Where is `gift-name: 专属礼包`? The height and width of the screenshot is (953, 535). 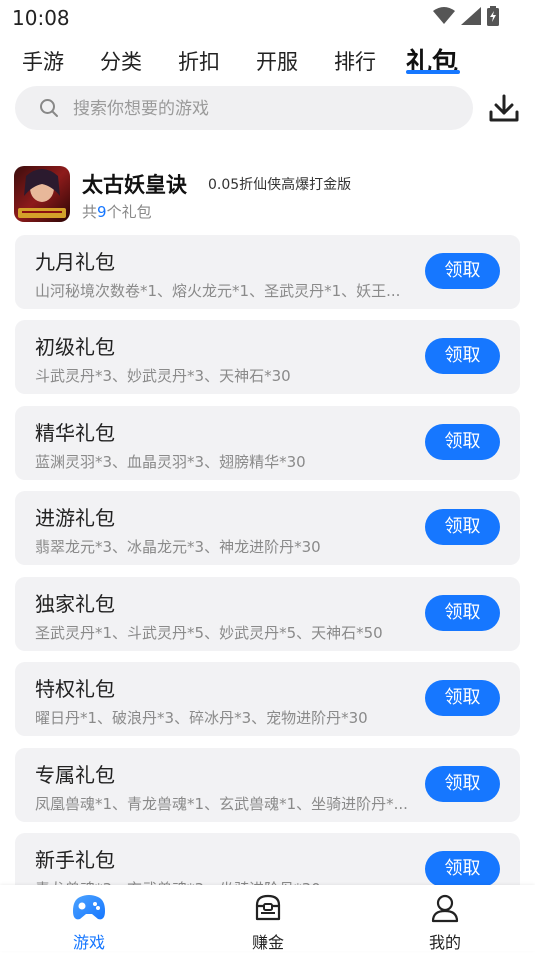 gift-name: 专属礼包 is located at coordinates (75, 775).